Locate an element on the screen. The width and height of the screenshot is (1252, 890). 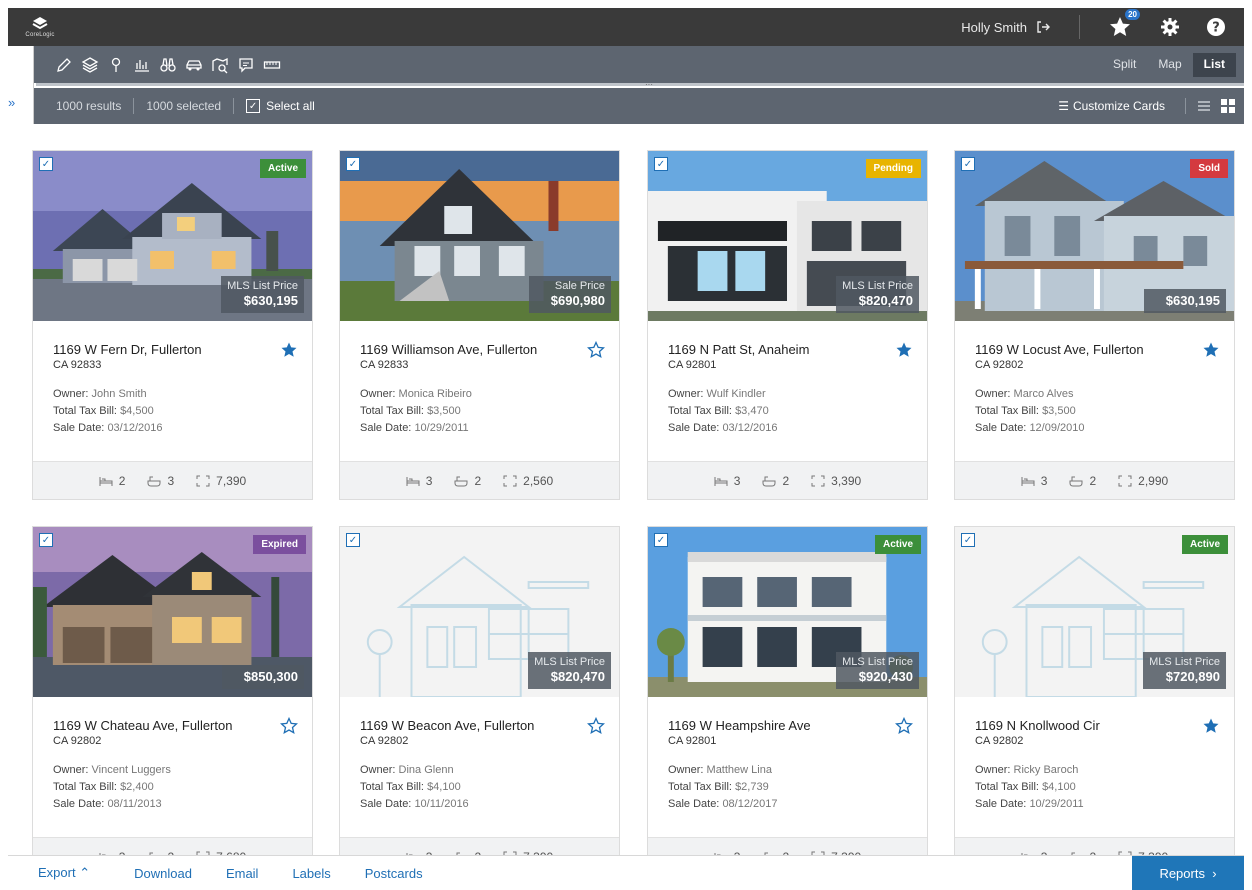
sale-date-value: 10/29/2011 is located at coordinates (441, 428).